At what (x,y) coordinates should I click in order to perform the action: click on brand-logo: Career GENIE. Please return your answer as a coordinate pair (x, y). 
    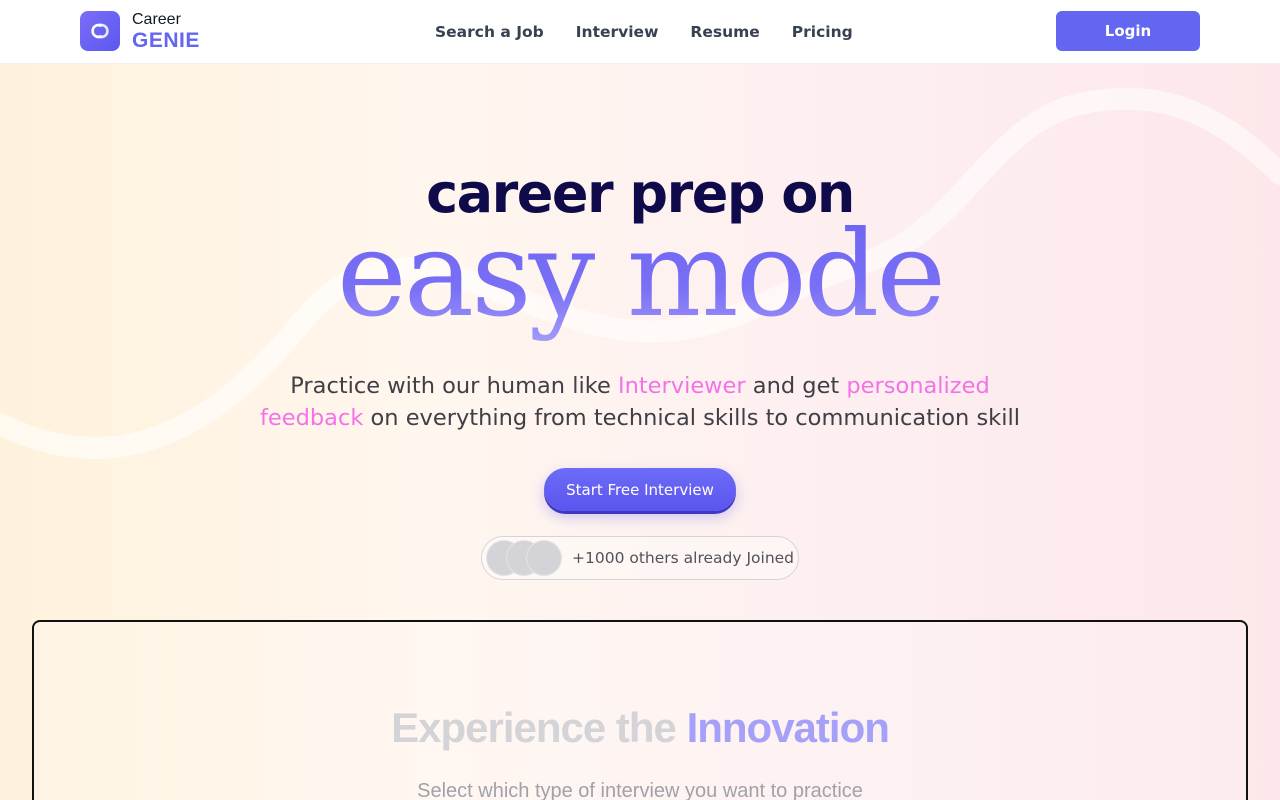
    Looking at the image, I should click on (140, 31).